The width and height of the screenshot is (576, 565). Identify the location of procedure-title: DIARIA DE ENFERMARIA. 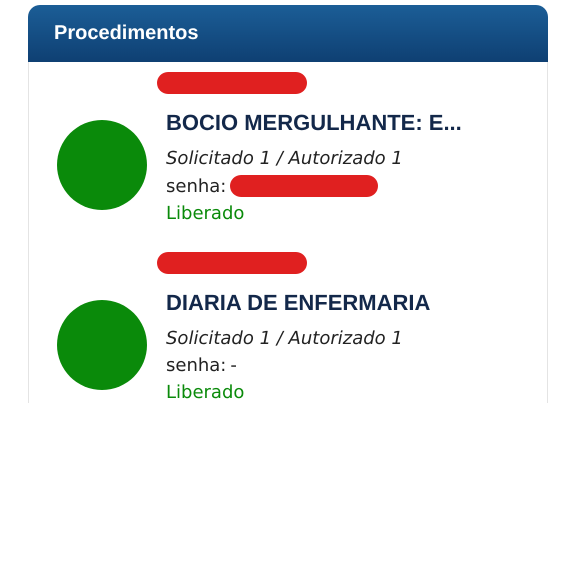
(298, 303).